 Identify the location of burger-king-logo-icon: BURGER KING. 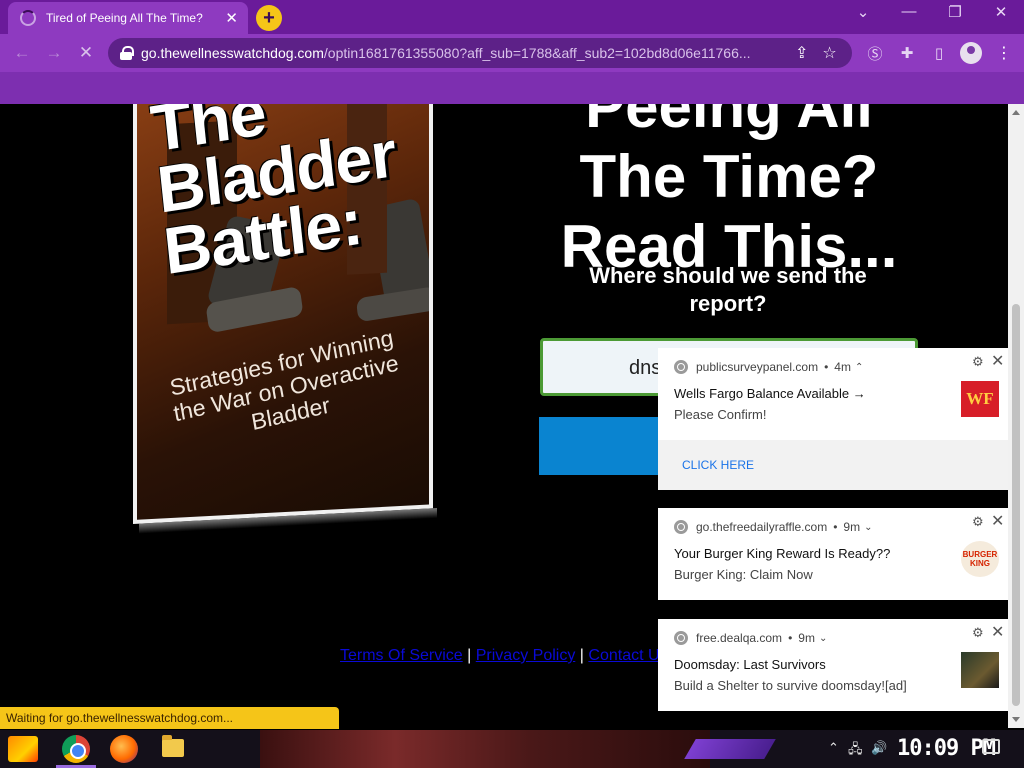
(980, 559).